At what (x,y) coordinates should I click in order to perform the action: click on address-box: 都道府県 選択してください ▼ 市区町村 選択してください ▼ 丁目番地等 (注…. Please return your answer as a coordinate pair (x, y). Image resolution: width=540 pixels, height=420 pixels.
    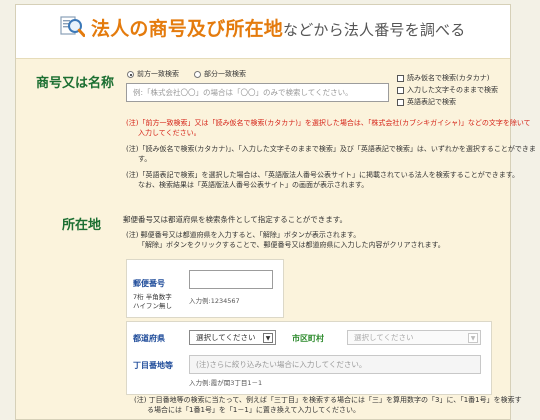
    Looking at the image, I should click on (309, 358).